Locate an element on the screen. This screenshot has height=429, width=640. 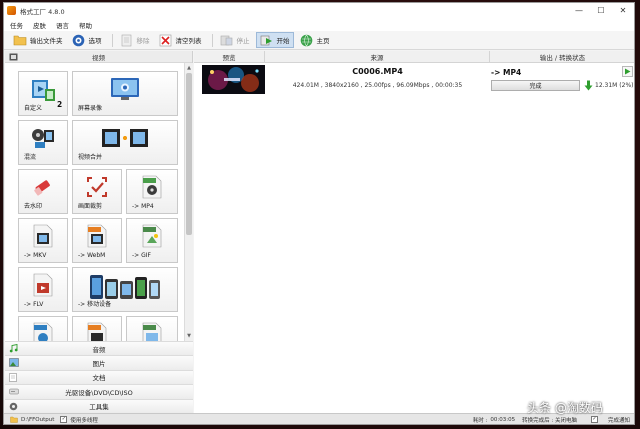
play-icon is located at coordinates (628, 71).